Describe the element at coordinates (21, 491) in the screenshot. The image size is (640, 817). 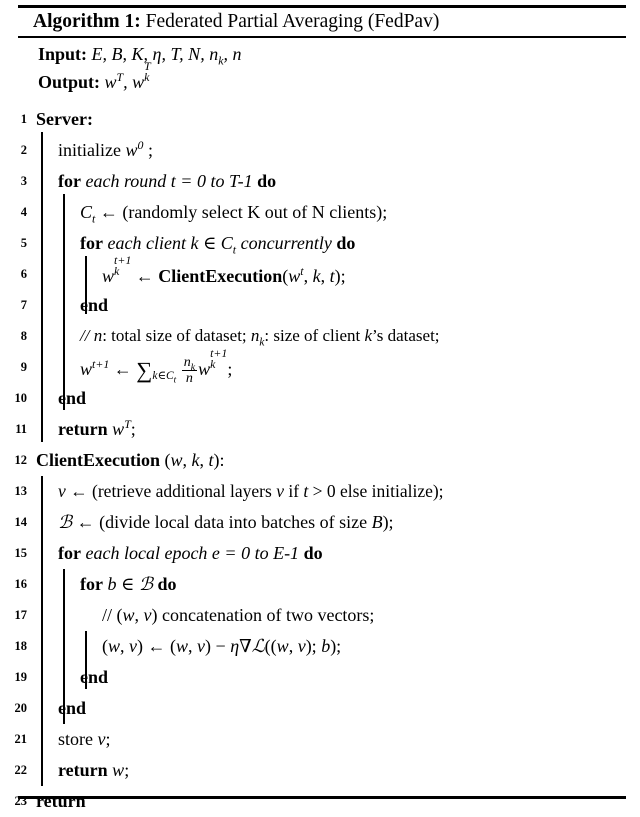
I see `line-number: 13` at that location.